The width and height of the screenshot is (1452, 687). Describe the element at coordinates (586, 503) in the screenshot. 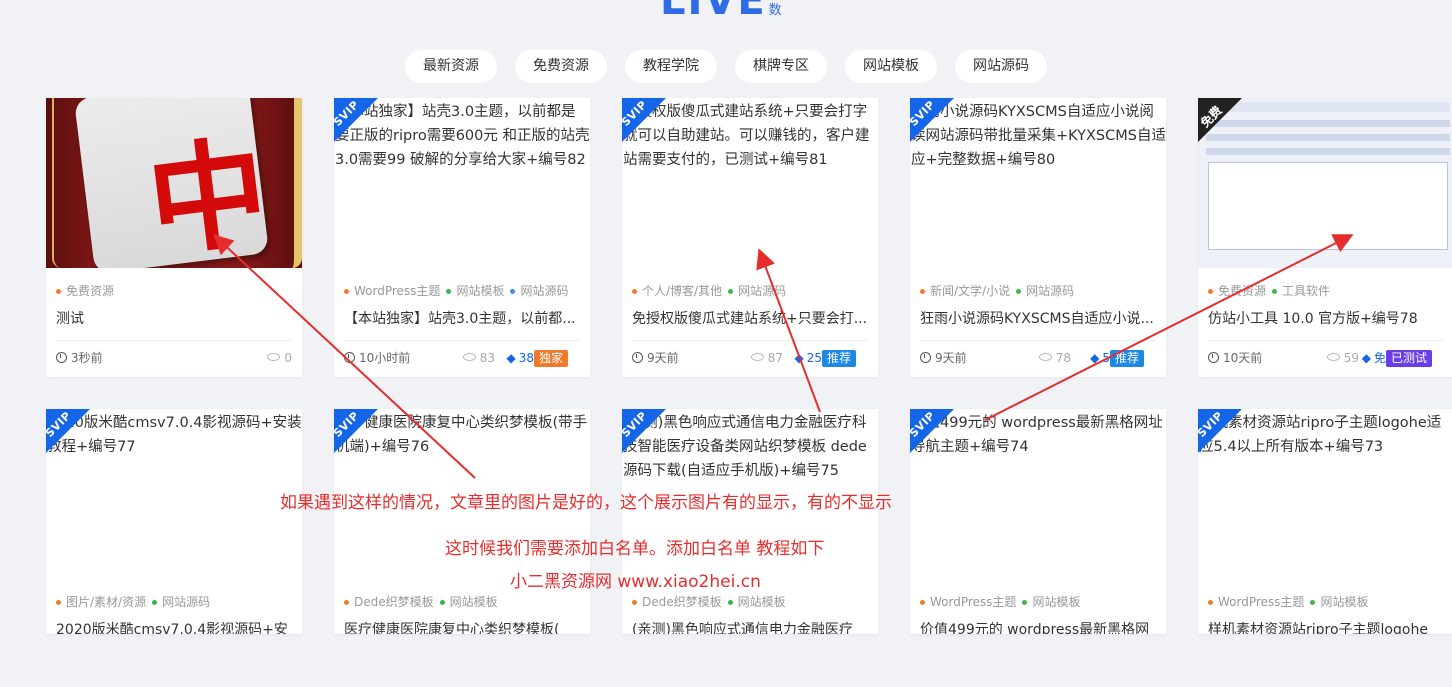

I see `annotation-line-1: 如果遇到这样的情况，文章里的图片是好的，这个展示图片有的显示，有的不显示` at that location.